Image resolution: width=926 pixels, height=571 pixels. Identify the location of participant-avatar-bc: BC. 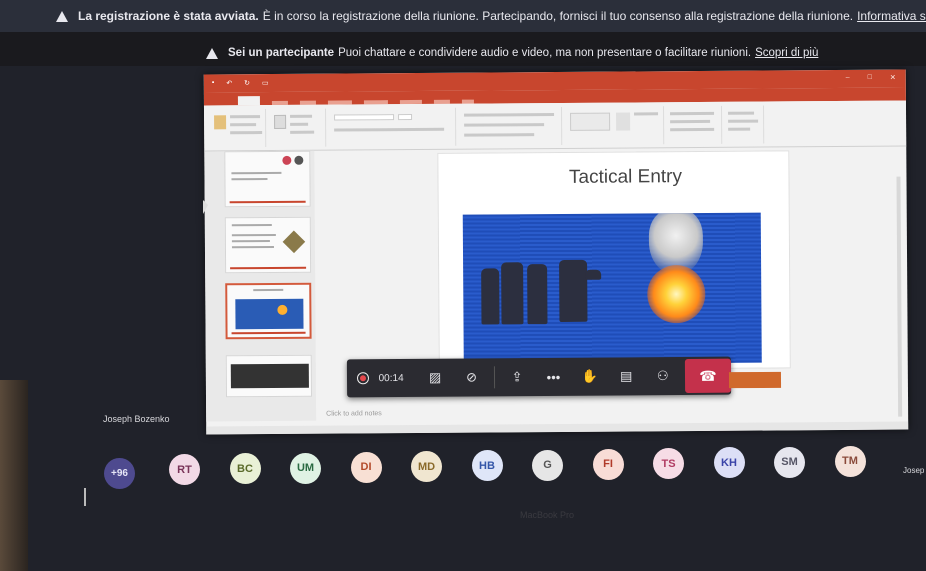
(245, 469).